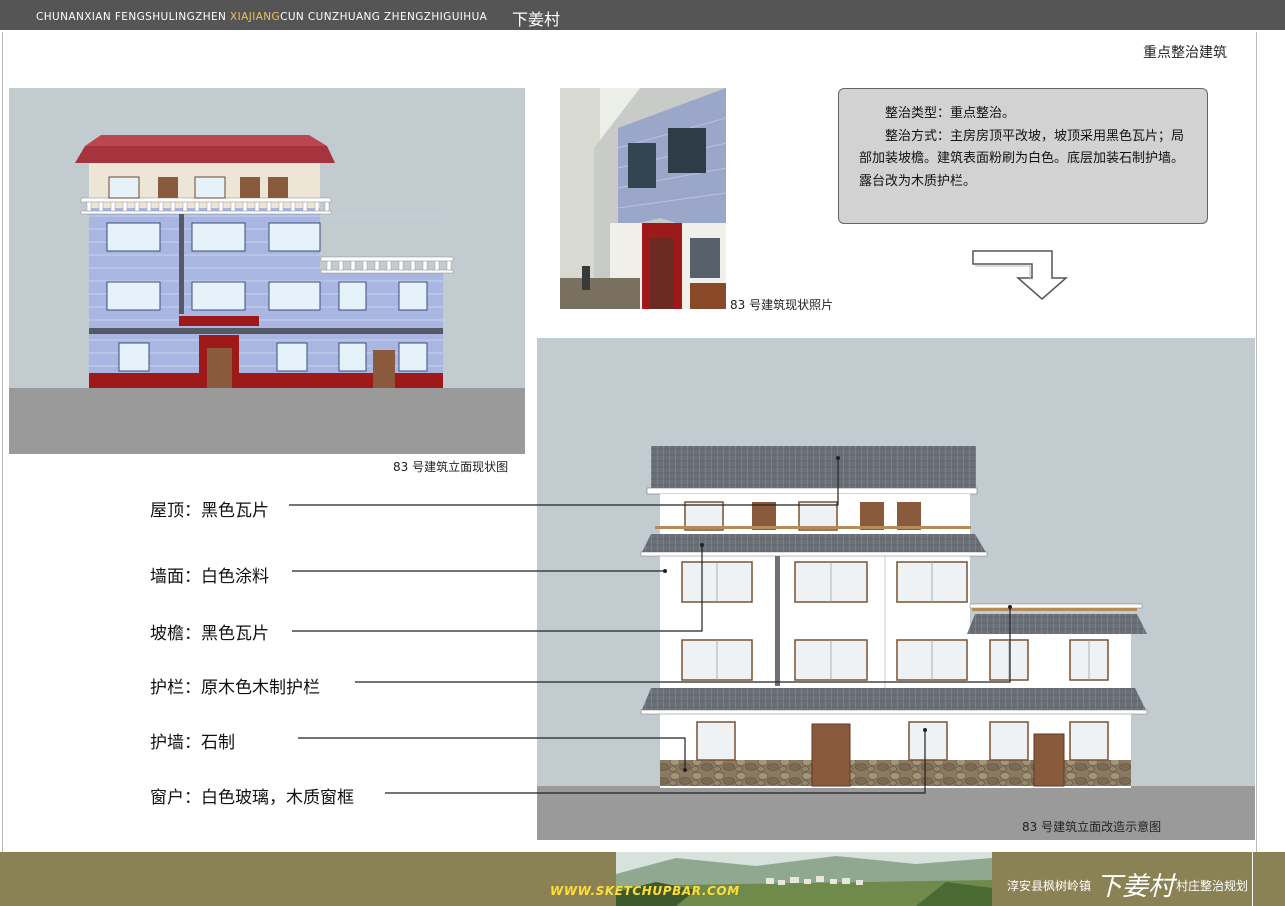  I want to click on legend-window: 窗户：白色玻璃，木质窗框, so click(252, 798).